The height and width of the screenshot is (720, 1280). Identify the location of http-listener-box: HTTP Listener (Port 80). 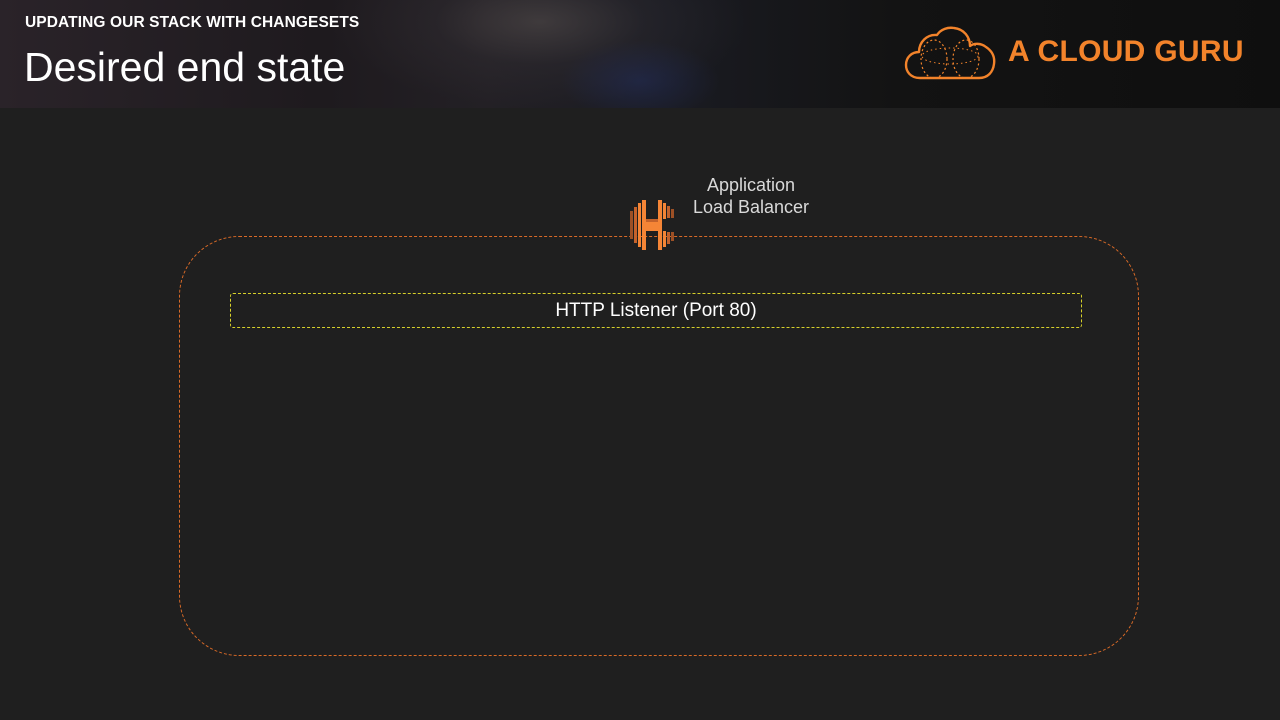
(656, 310).